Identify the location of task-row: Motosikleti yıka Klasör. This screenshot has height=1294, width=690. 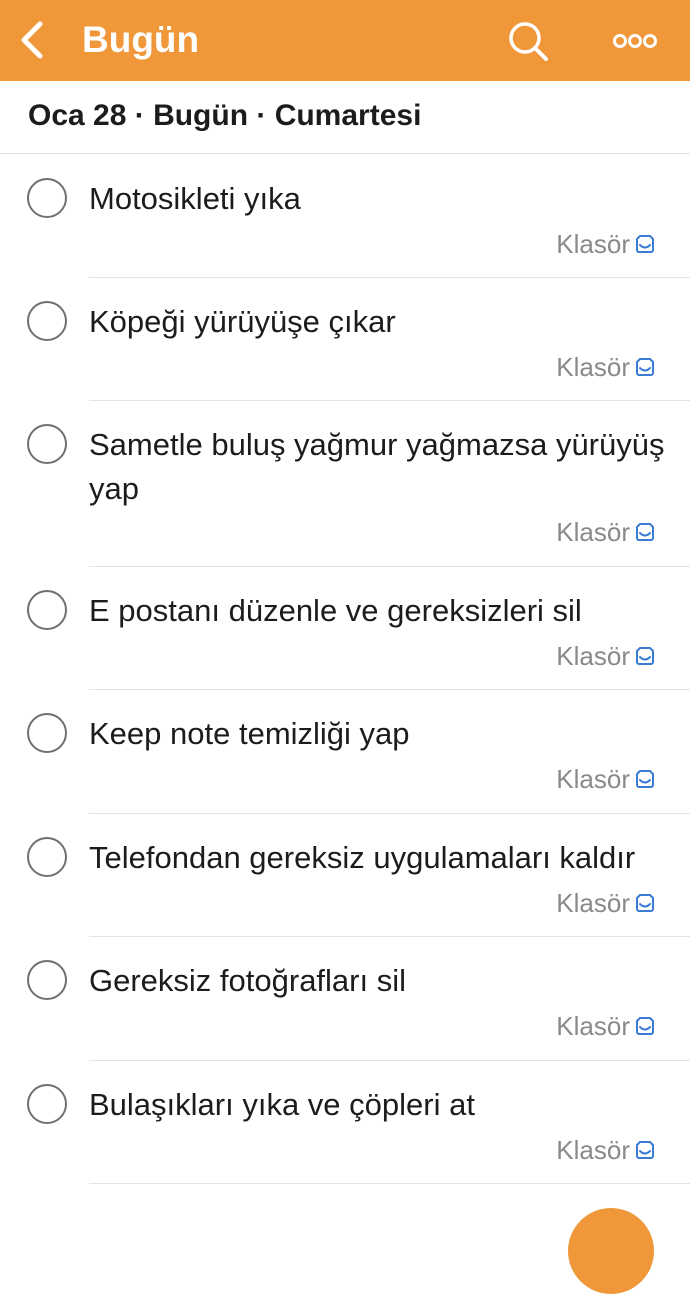
(345, 216).